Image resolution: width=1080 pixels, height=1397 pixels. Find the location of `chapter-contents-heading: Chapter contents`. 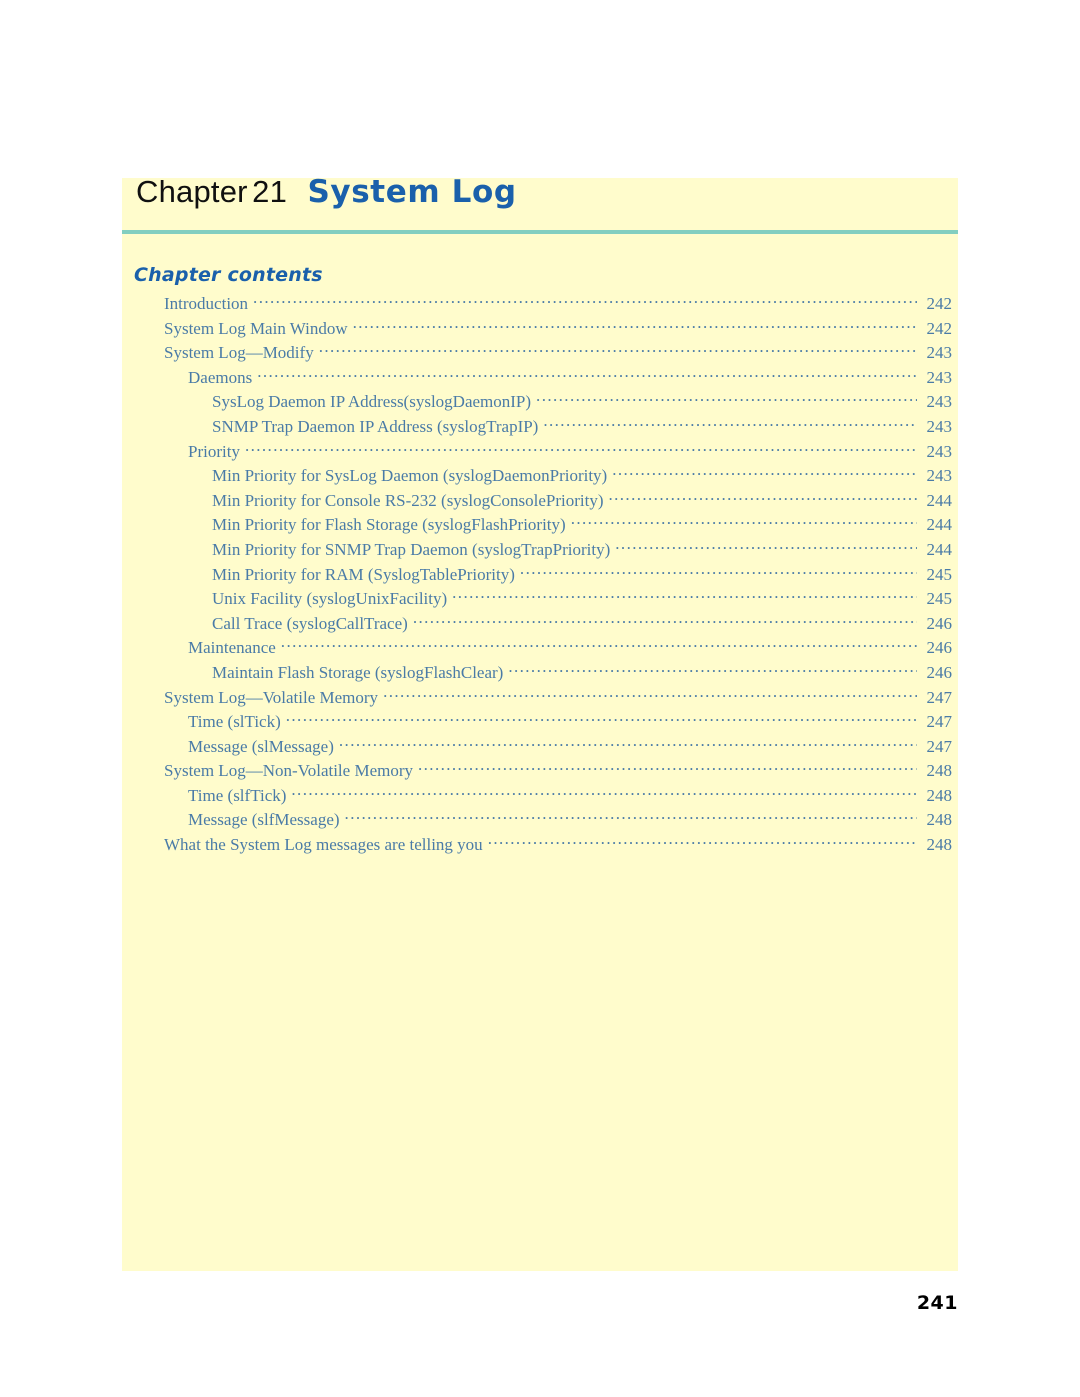

chapter-contents-heading: Chapter contents is located at coordinates (228, 275).